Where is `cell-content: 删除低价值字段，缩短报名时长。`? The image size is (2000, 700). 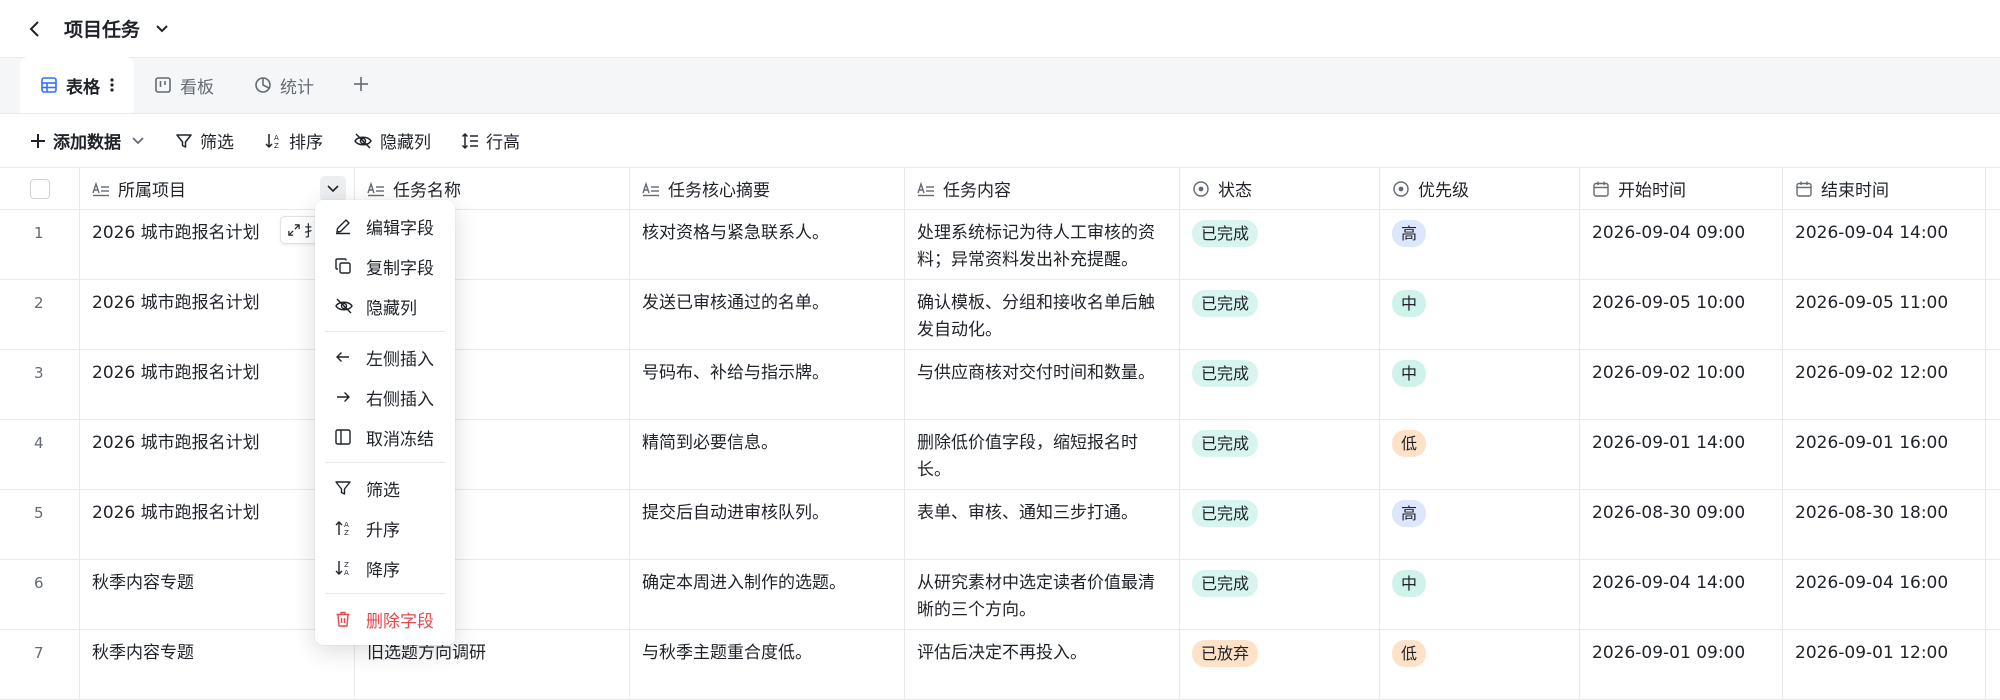 cell-content: 删除低价值字段，缩短报名时长。 is located at coordinates (1042, 454).